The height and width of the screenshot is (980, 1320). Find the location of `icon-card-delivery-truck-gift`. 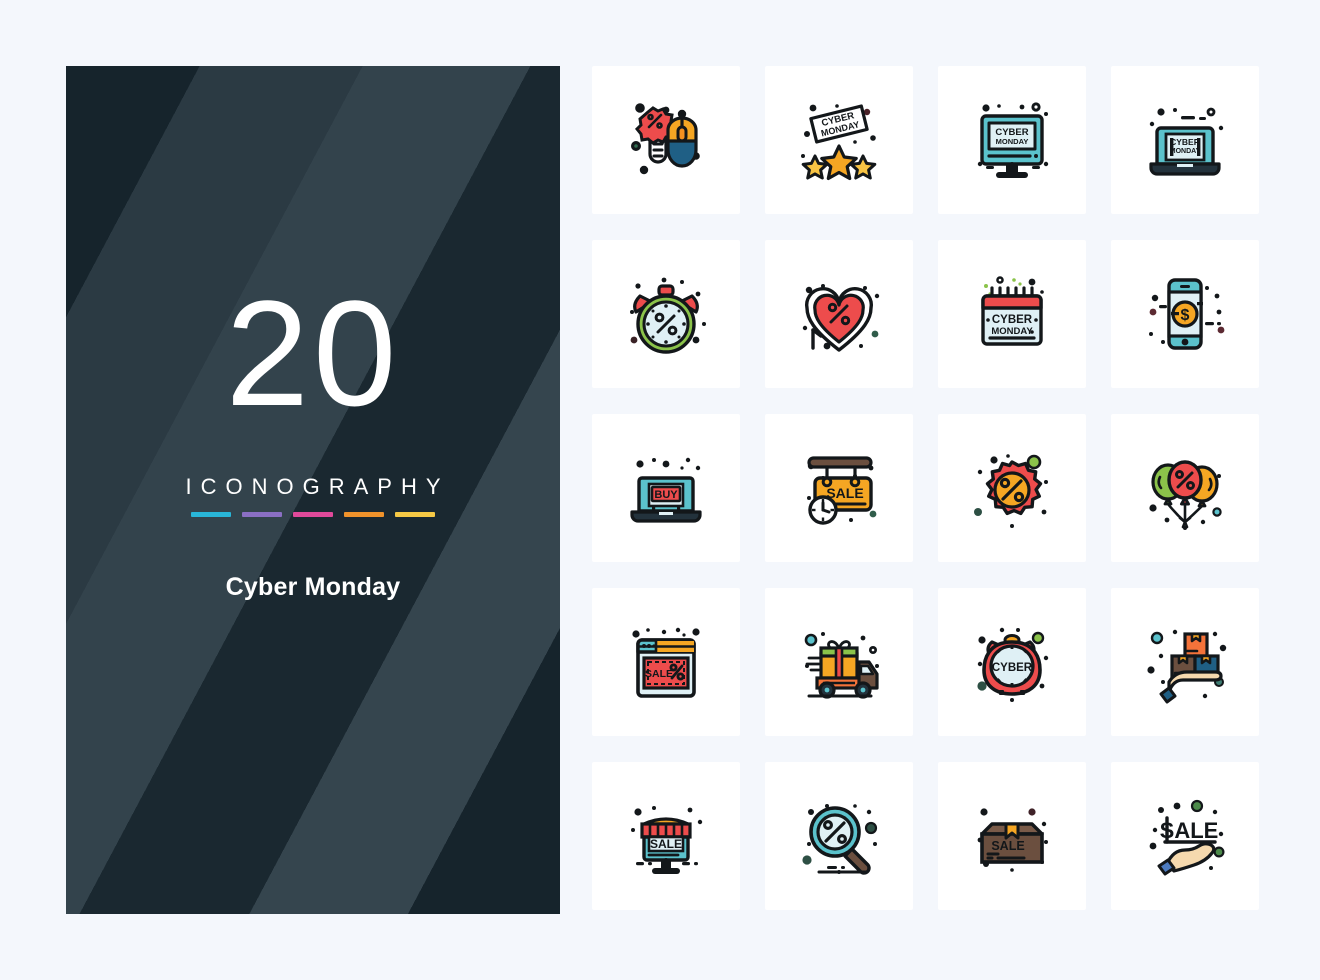

icon-card-delivery-truck-gift is located at coordinates (839, 662).